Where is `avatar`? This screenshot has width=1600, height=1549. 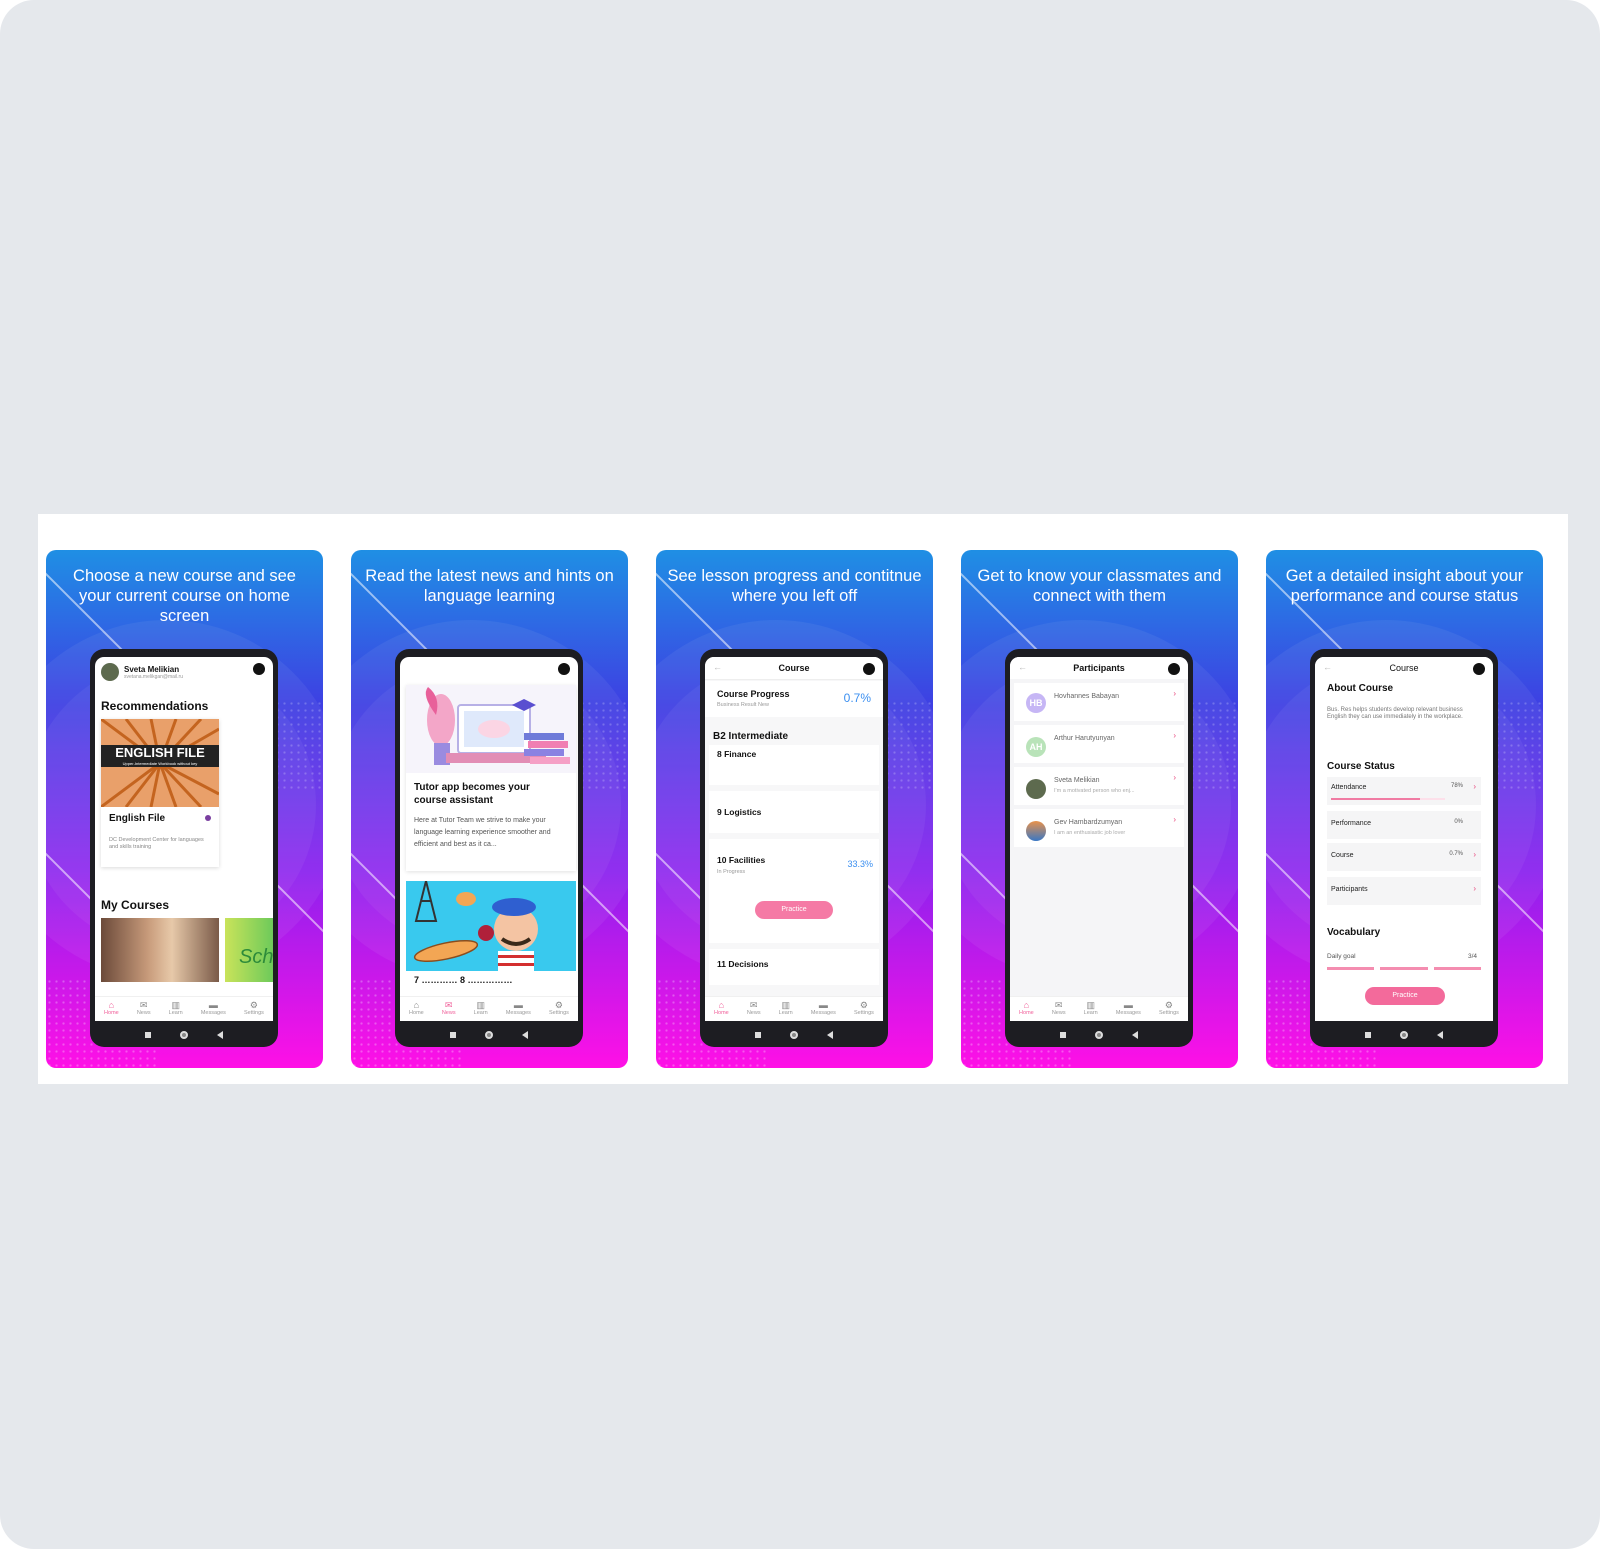 avatar is located at coordinates (110, 672).